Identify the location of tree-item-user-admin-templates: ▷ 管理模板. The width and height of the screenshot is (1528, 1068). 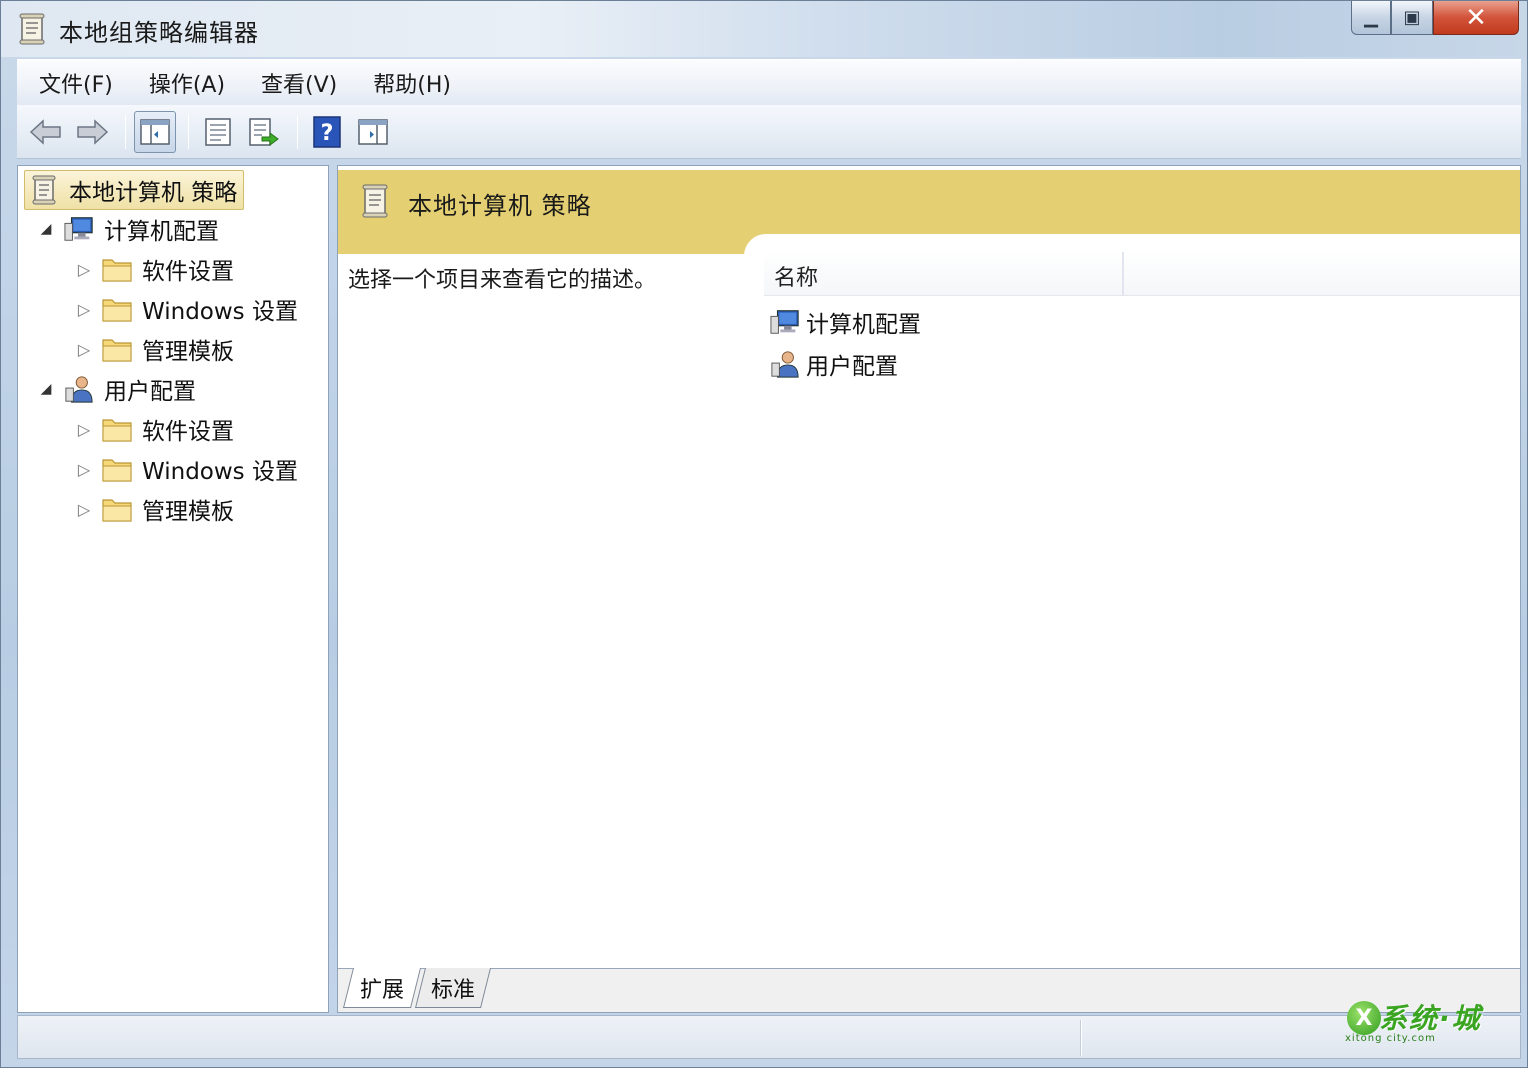
(155, 509).